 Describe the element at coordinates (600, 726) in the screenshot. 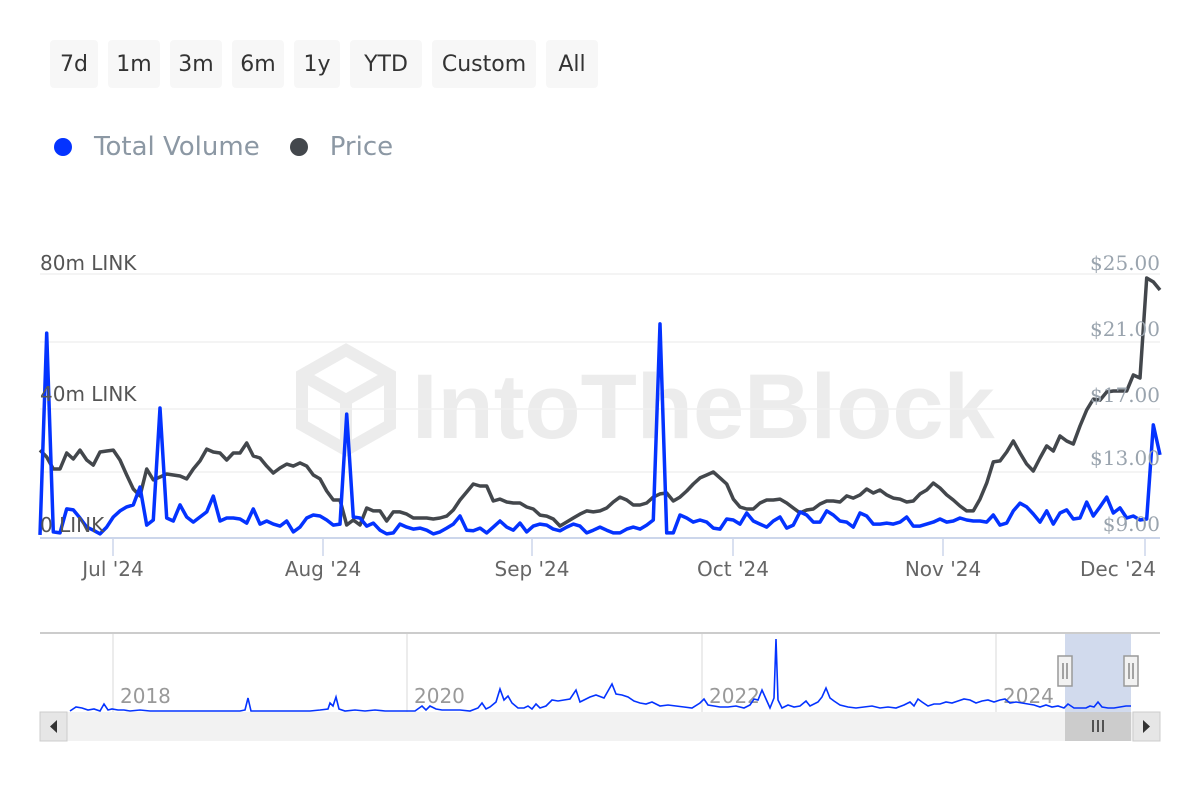

I see `scrollbar-track` at that location.